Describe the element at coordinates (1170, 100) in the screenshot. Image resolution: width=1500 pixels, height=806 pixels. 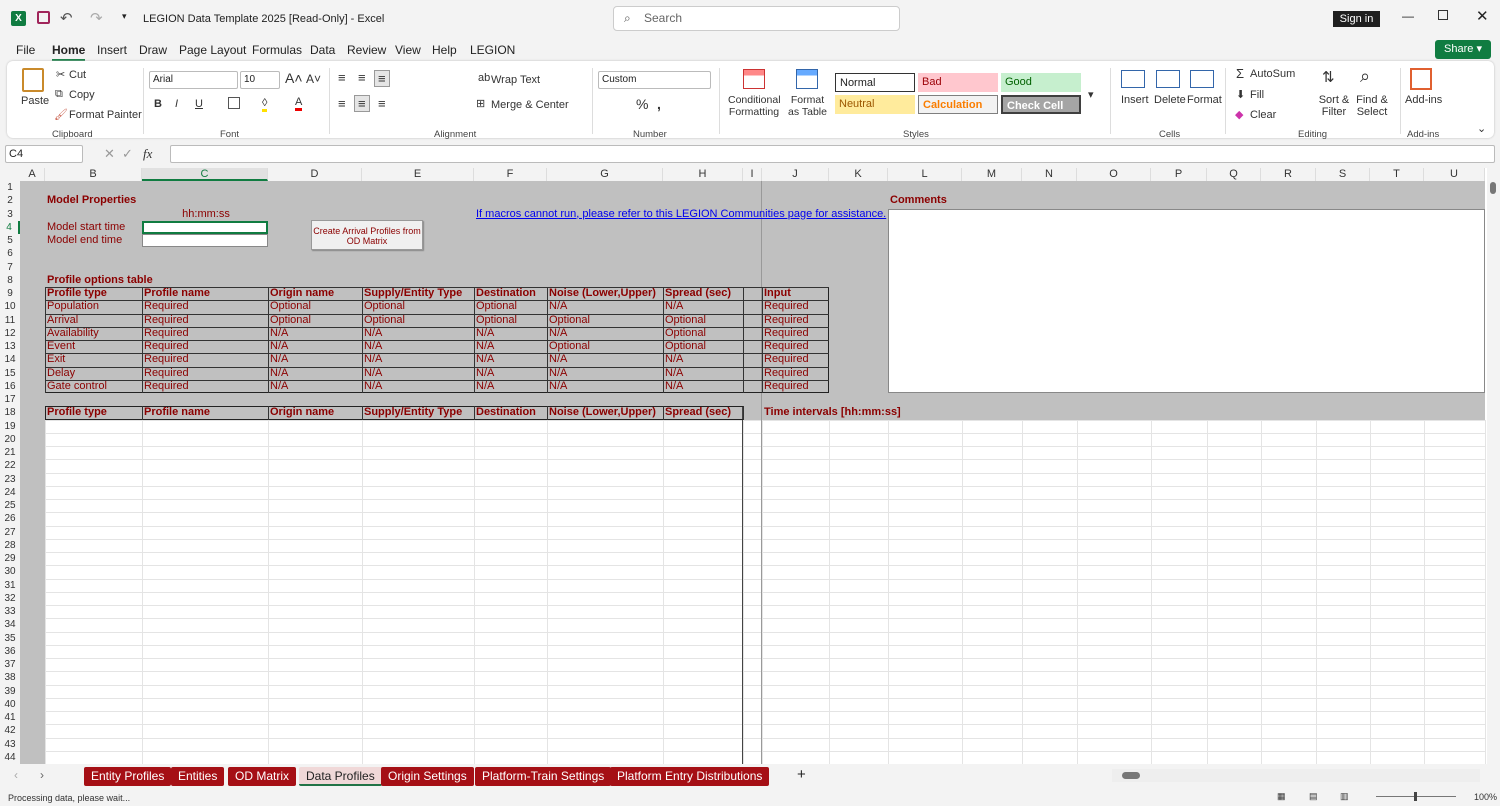
I see `delete-button: Delete` at that location.